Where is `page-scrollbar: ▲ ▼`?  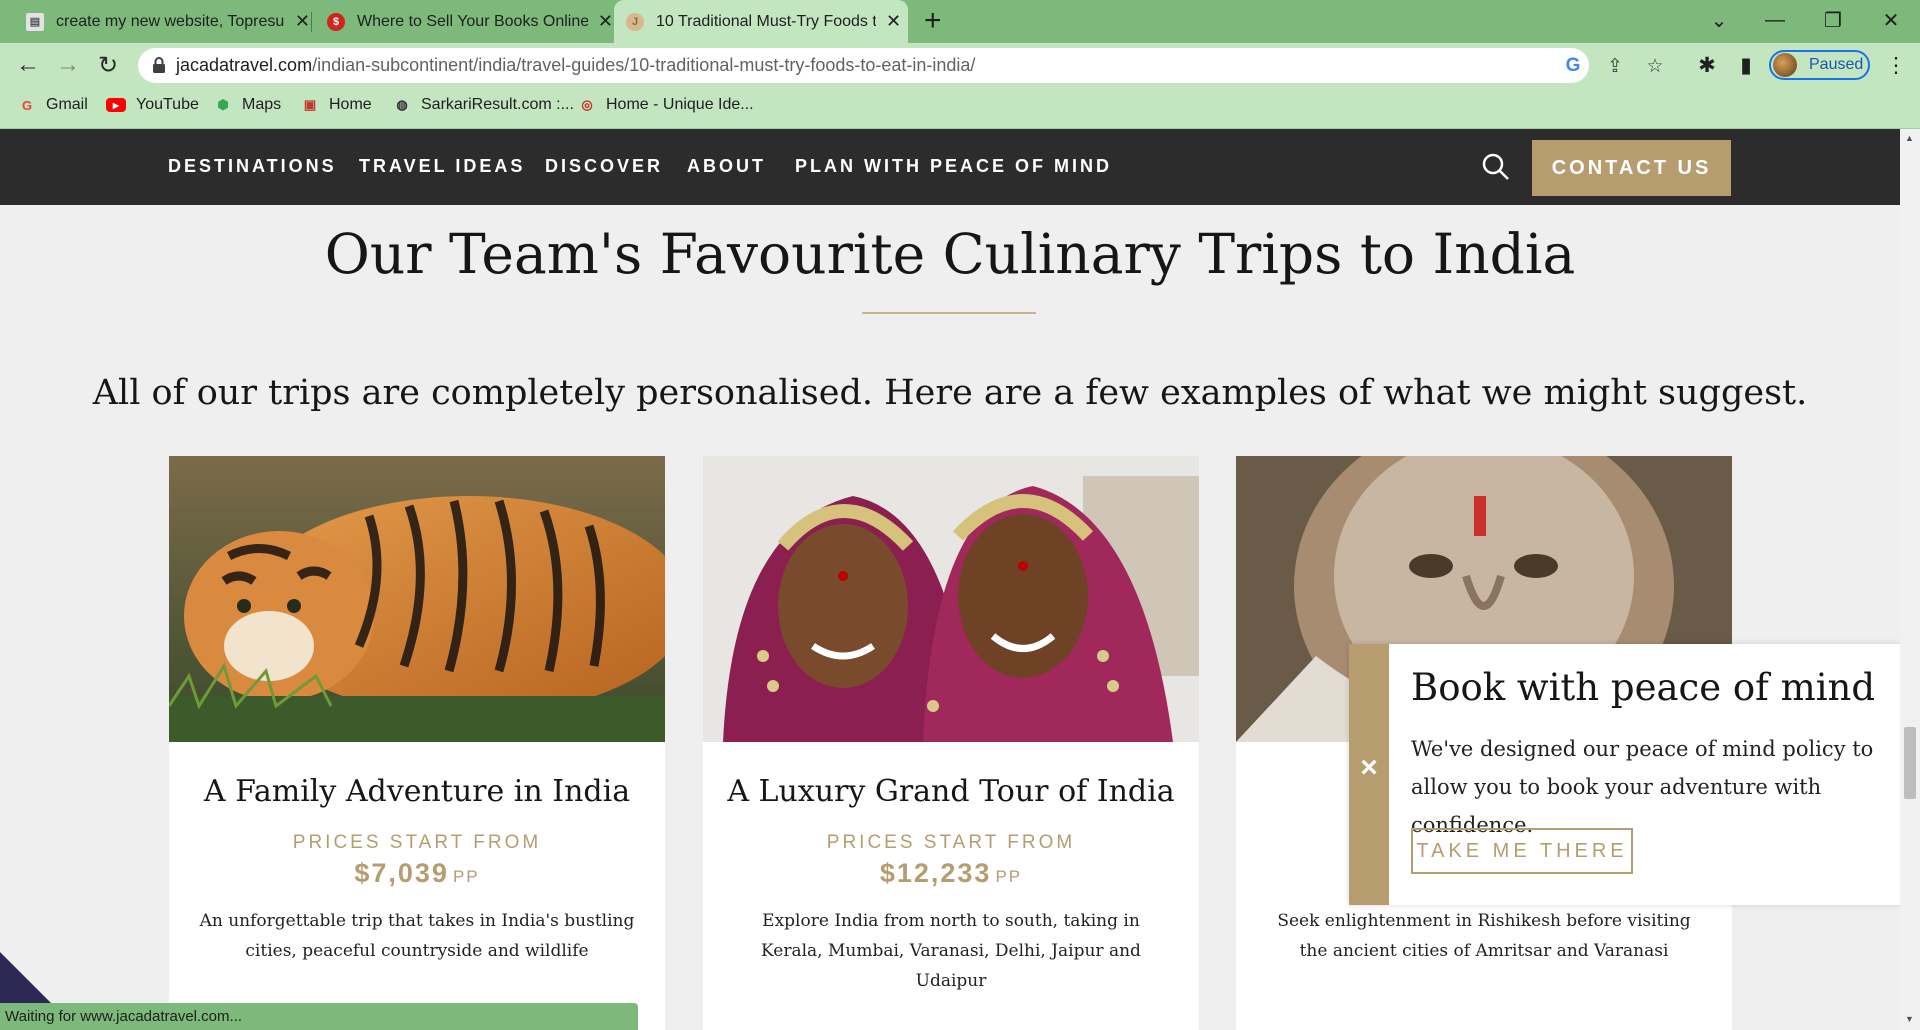
page-scrollbar: ▲ ▼ is located at coordinates (1910, 579).